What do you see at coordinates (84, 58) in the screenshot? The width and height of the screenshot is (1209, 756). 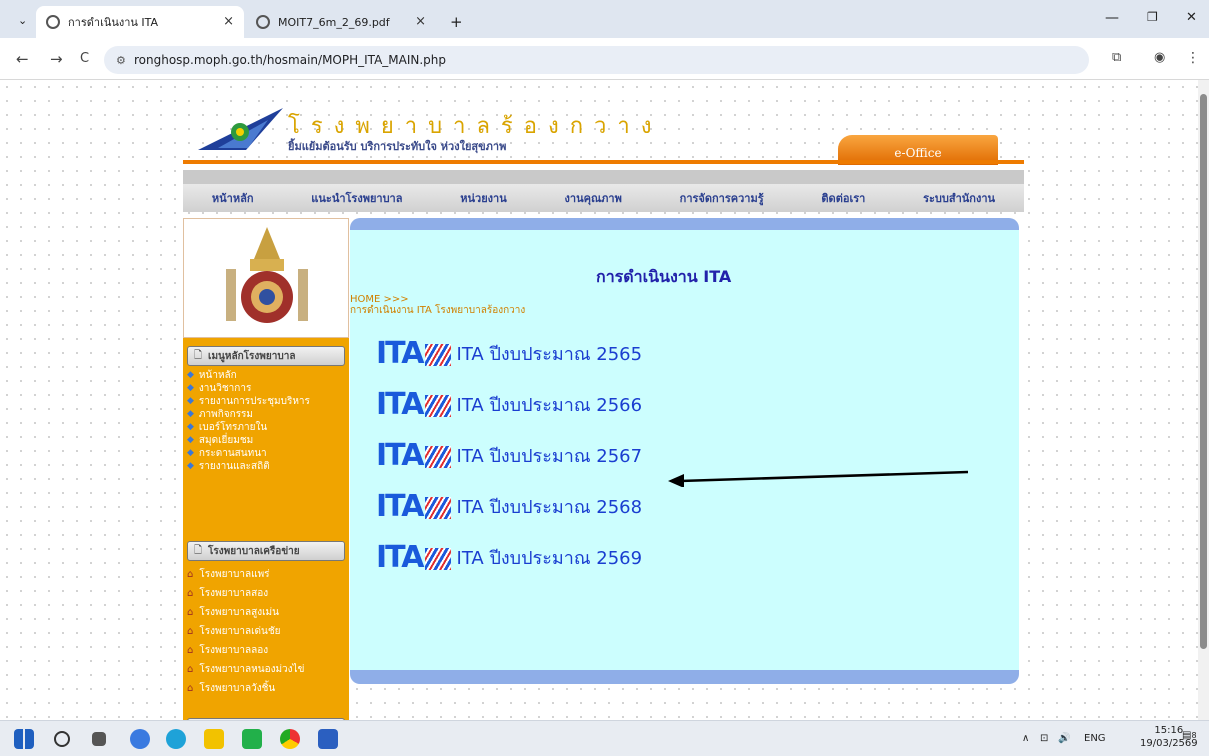 I see `reload-button: C` at bounding box center [84, 58].